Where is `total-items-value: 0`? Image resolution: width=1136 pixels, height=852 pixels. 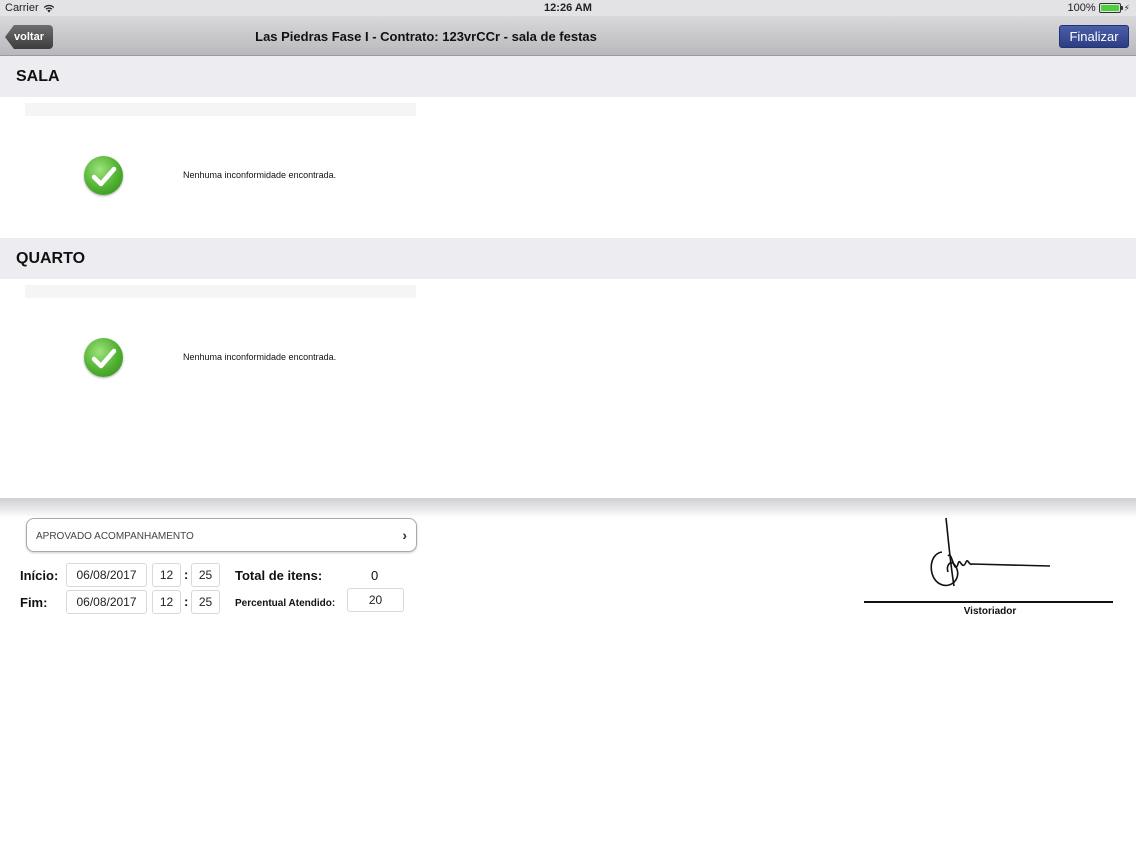 total-items-value: 0 is located at coordinates (375, 575).